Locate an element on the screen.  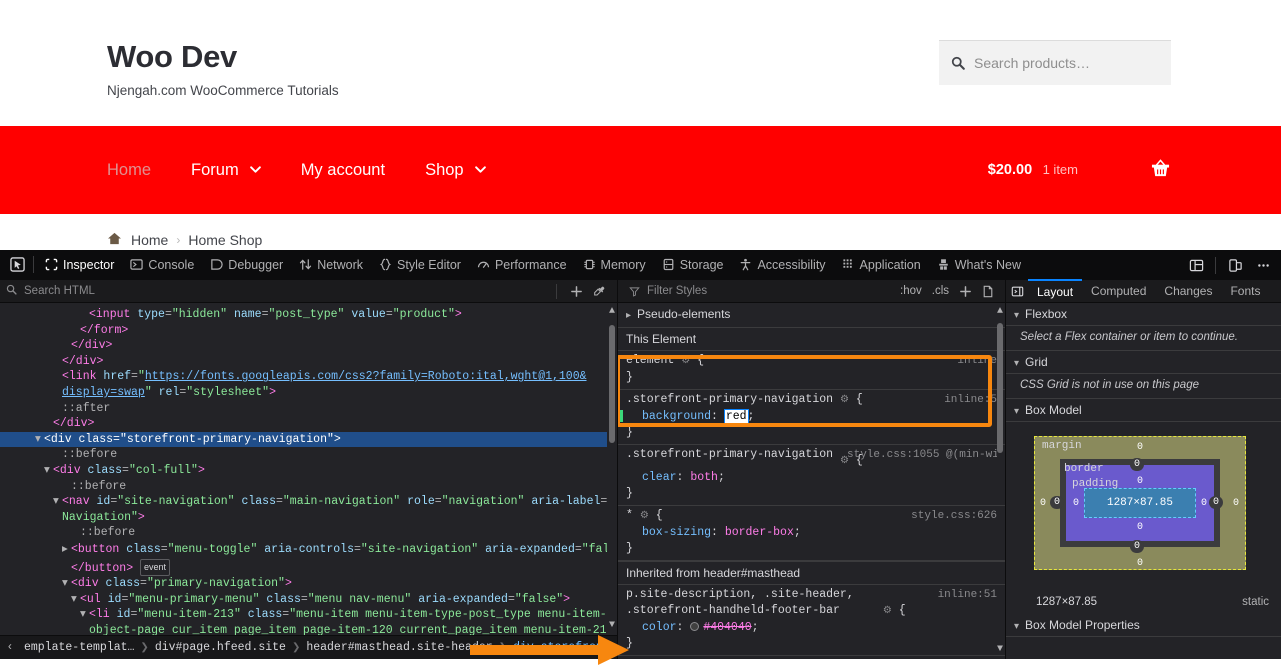
tab-style-editor: Style Editor is located at coordinates (420, 265).